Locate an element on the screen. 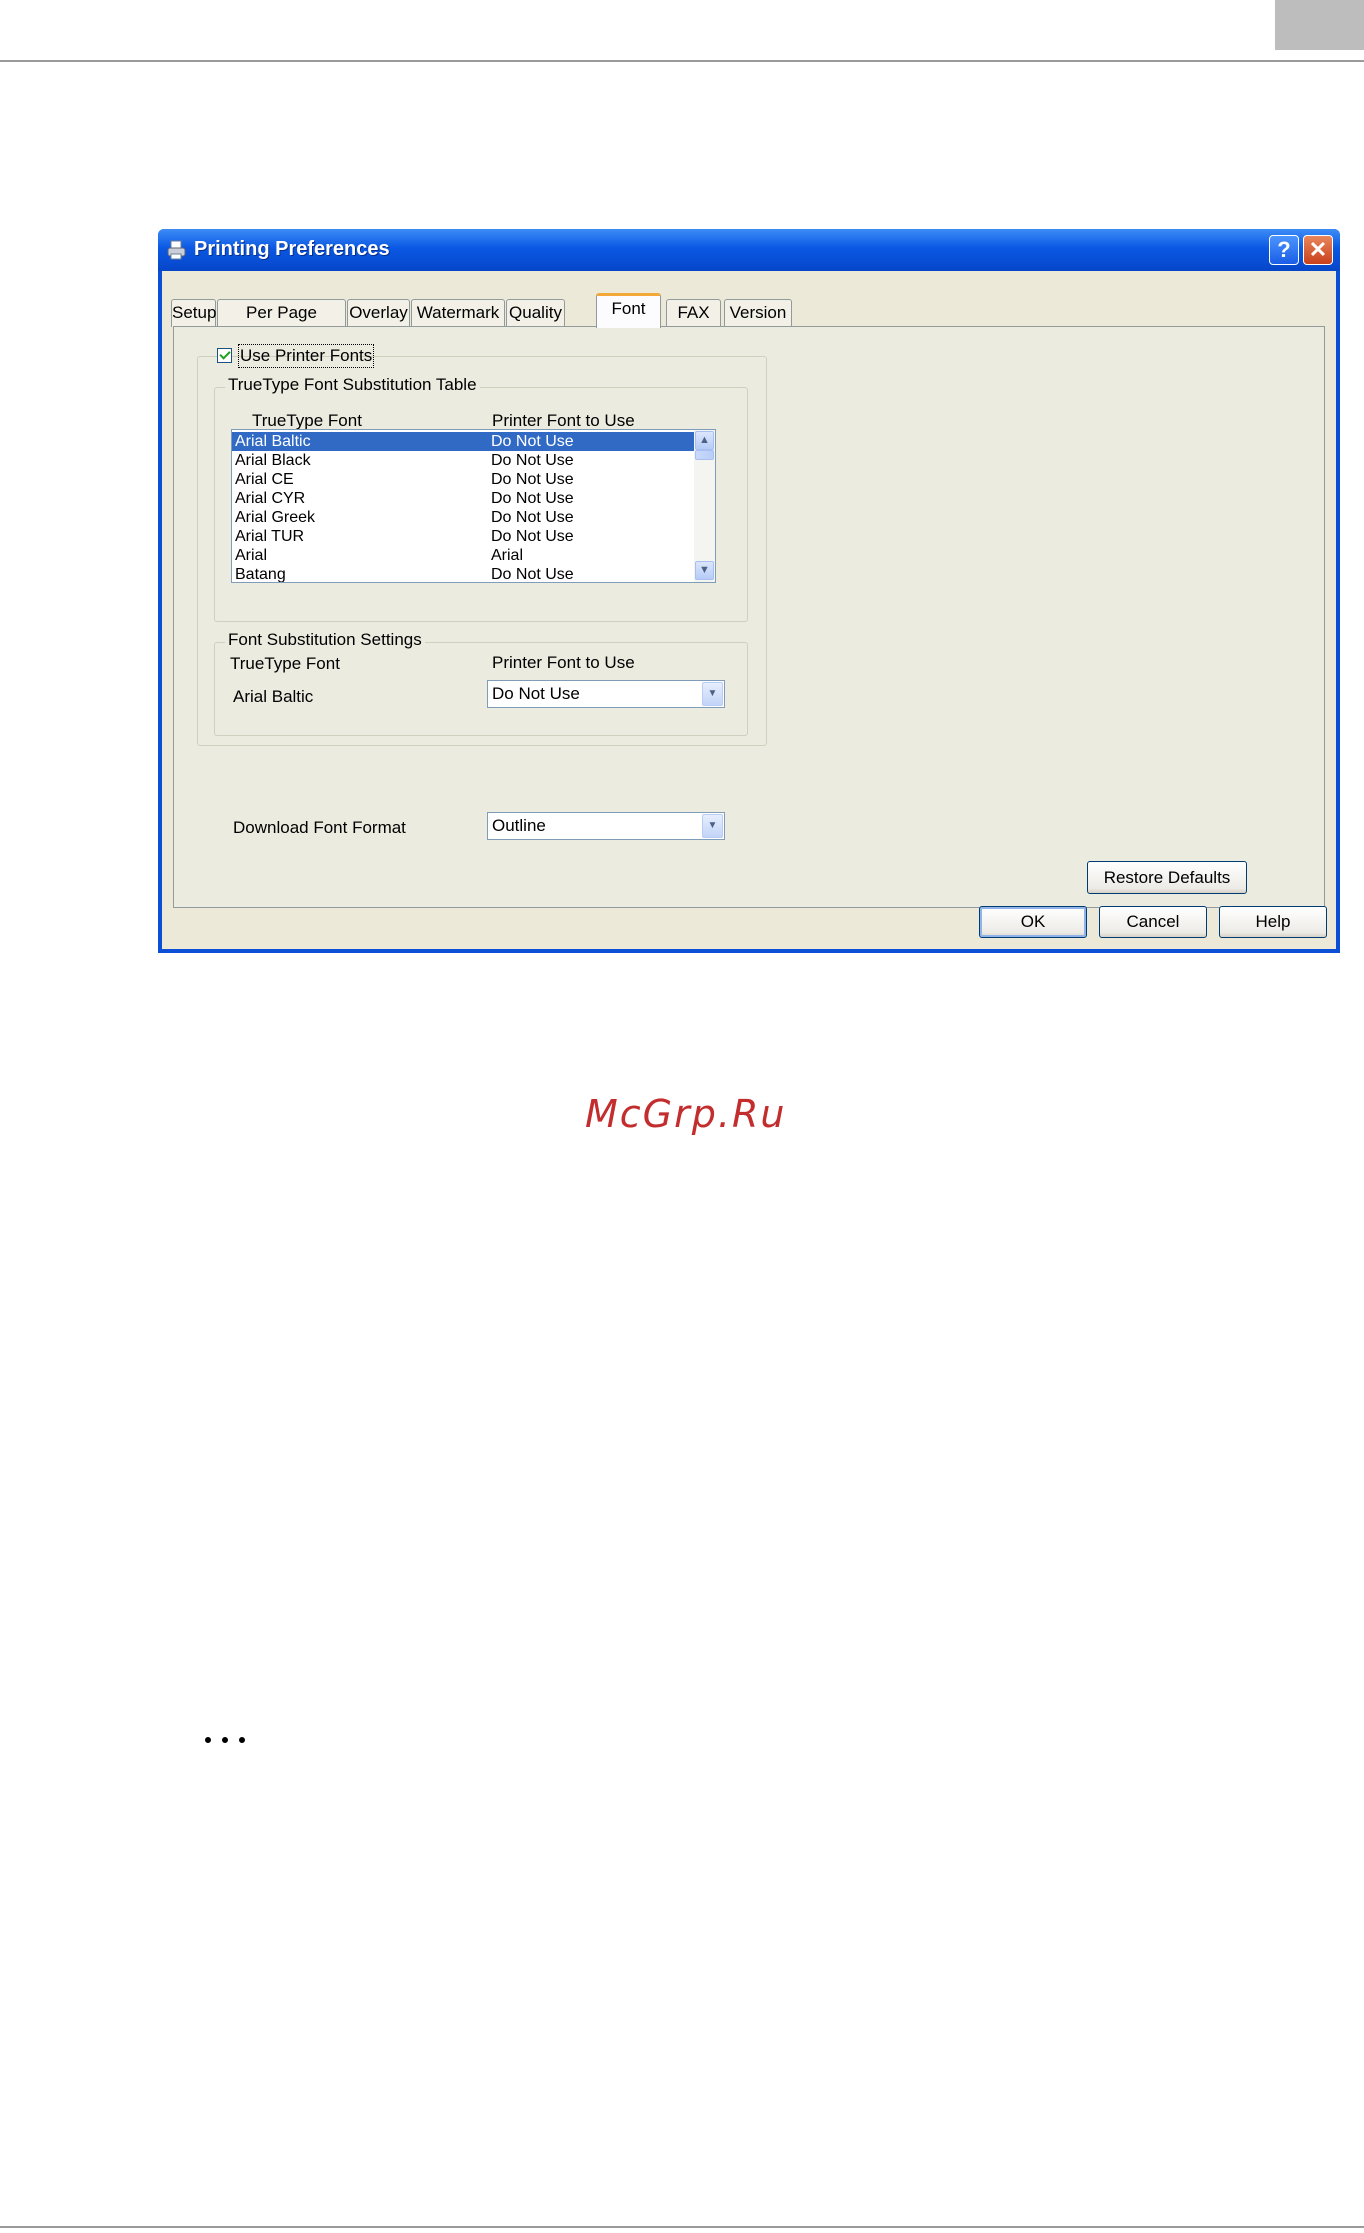  substitution-table-legend: TrueType Font Substitution Table is located at coordinates (352, 385).